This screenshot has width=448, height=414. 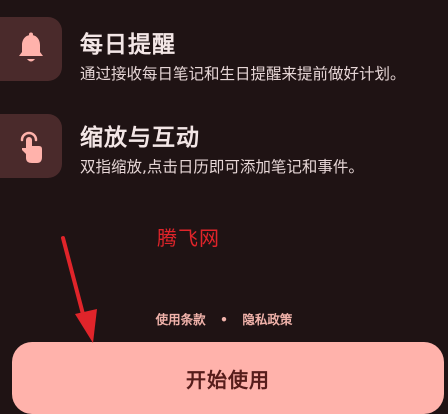 What do you see at coordinates (140, 138) in the screenshot?
I see `feature-title: 缩放与互动` at bounding box center [140, 138].